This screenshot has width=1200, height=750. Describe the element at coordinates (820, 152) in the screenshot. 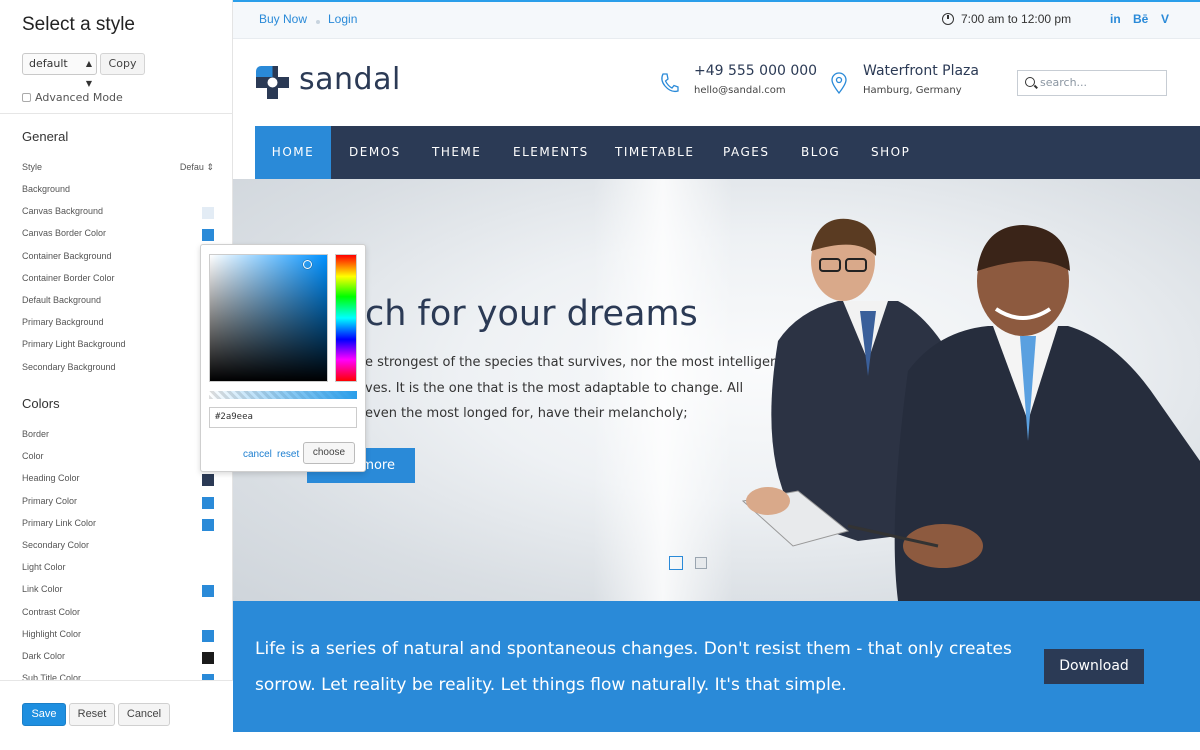

I see `nav-item-blog: BLOG` at that location.